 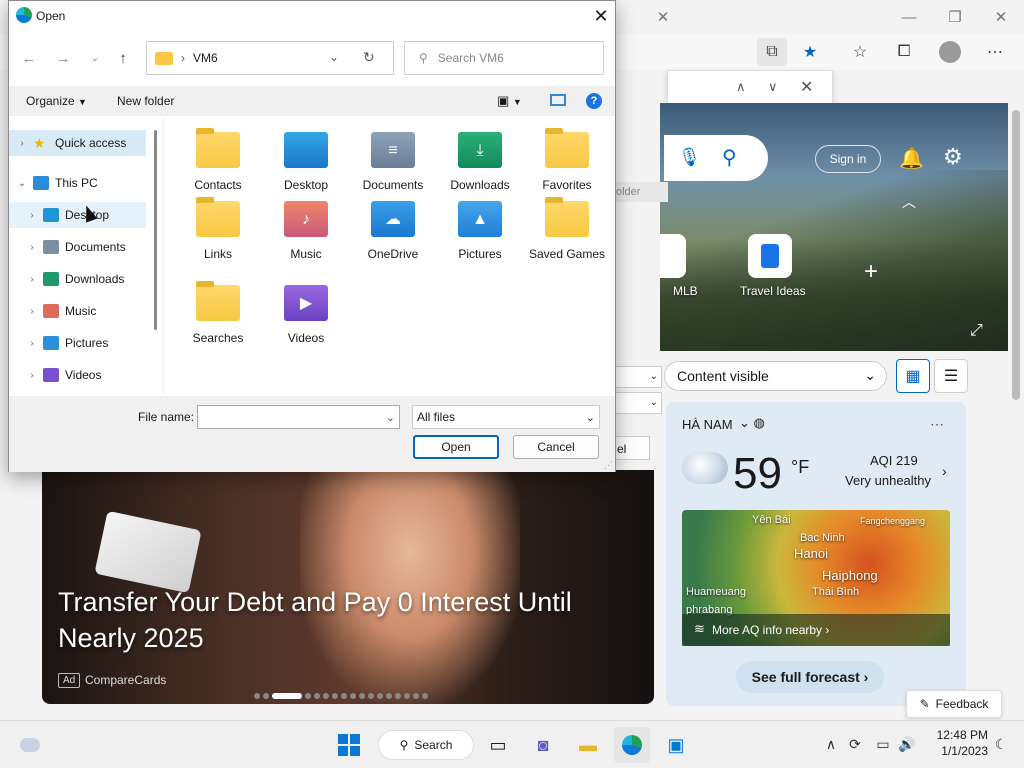 I want to click on feedback-button: ✎ Feedback, so click(x=954, y=704).